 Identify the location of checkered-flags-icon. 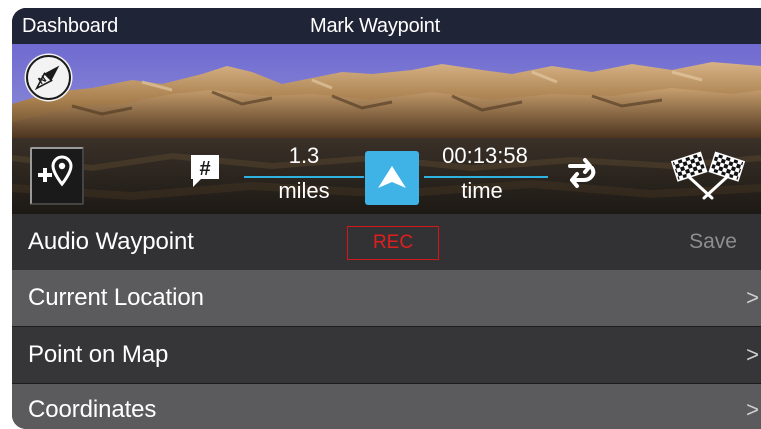
(708, 175).